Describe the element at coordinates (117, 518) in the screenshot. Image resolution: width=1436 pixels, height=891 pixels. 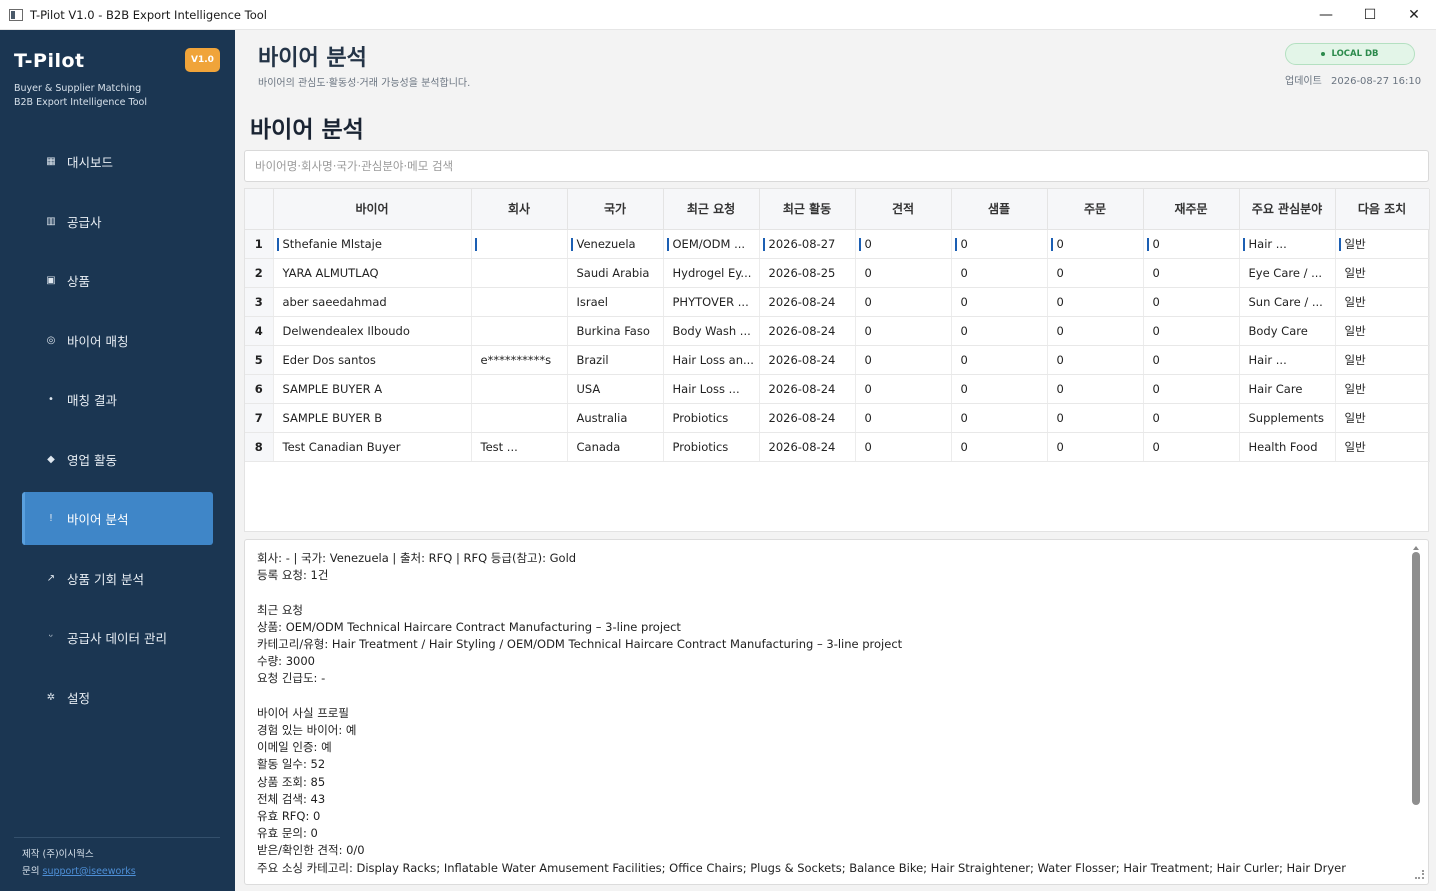
I see `sidebar-item-7: ǃ 바이어 분석` at that location.